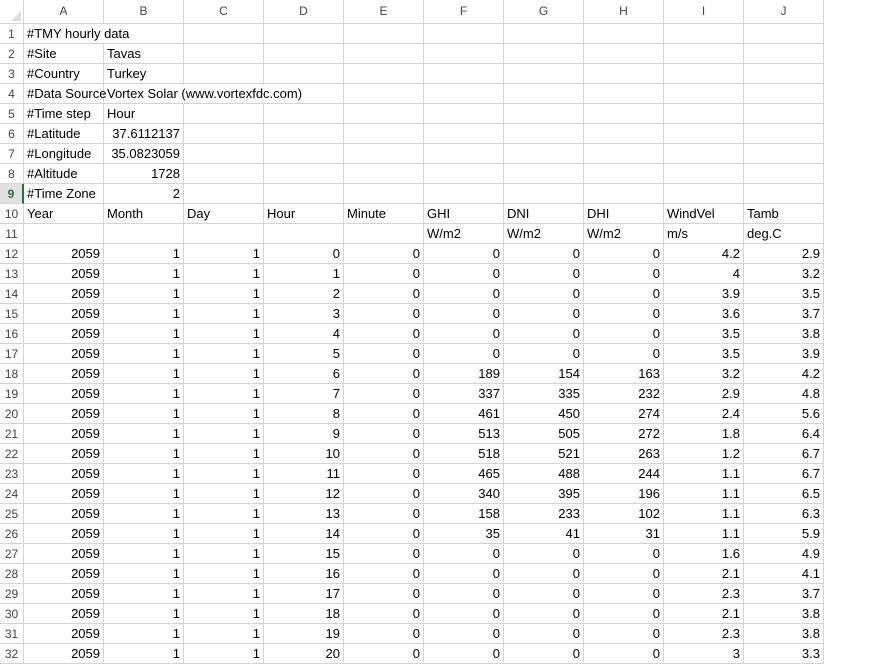 This screenshot has height=668, width=888. What do you see at coordinates (544, 174) in the screenshot?
I see `cell-g8` at bounding box center [544, 174].